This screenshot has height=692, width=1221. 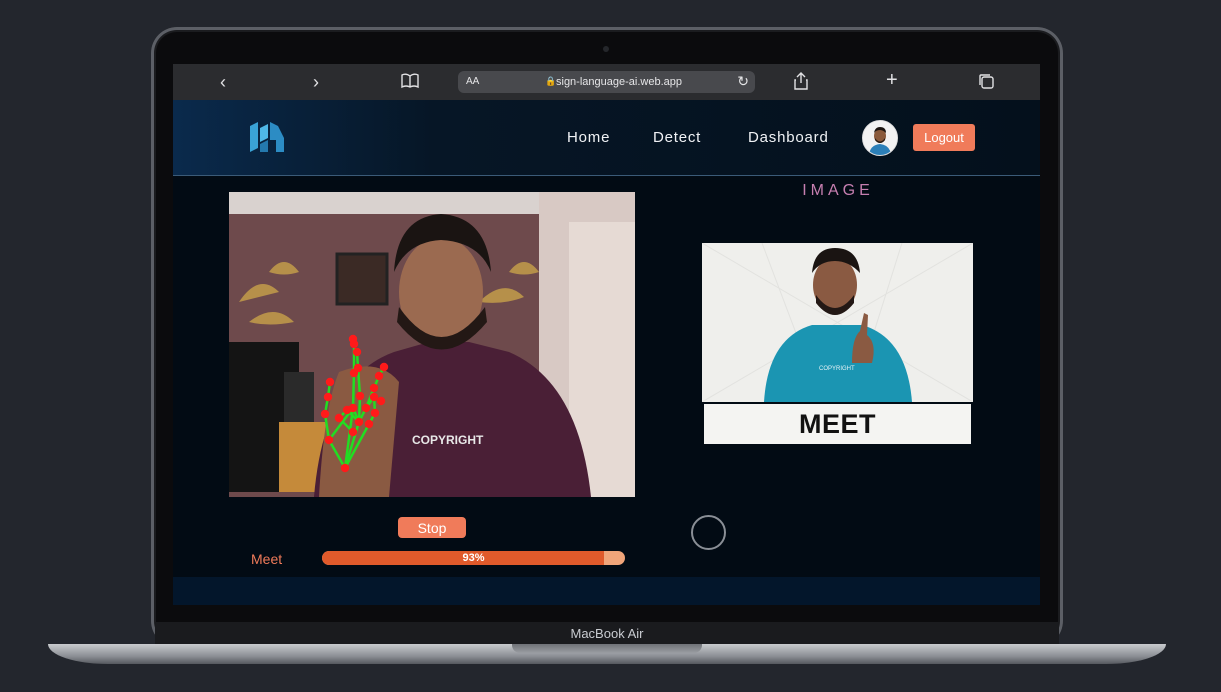 I want to click on reload-icon: ↻, so click(x=743, y=81).